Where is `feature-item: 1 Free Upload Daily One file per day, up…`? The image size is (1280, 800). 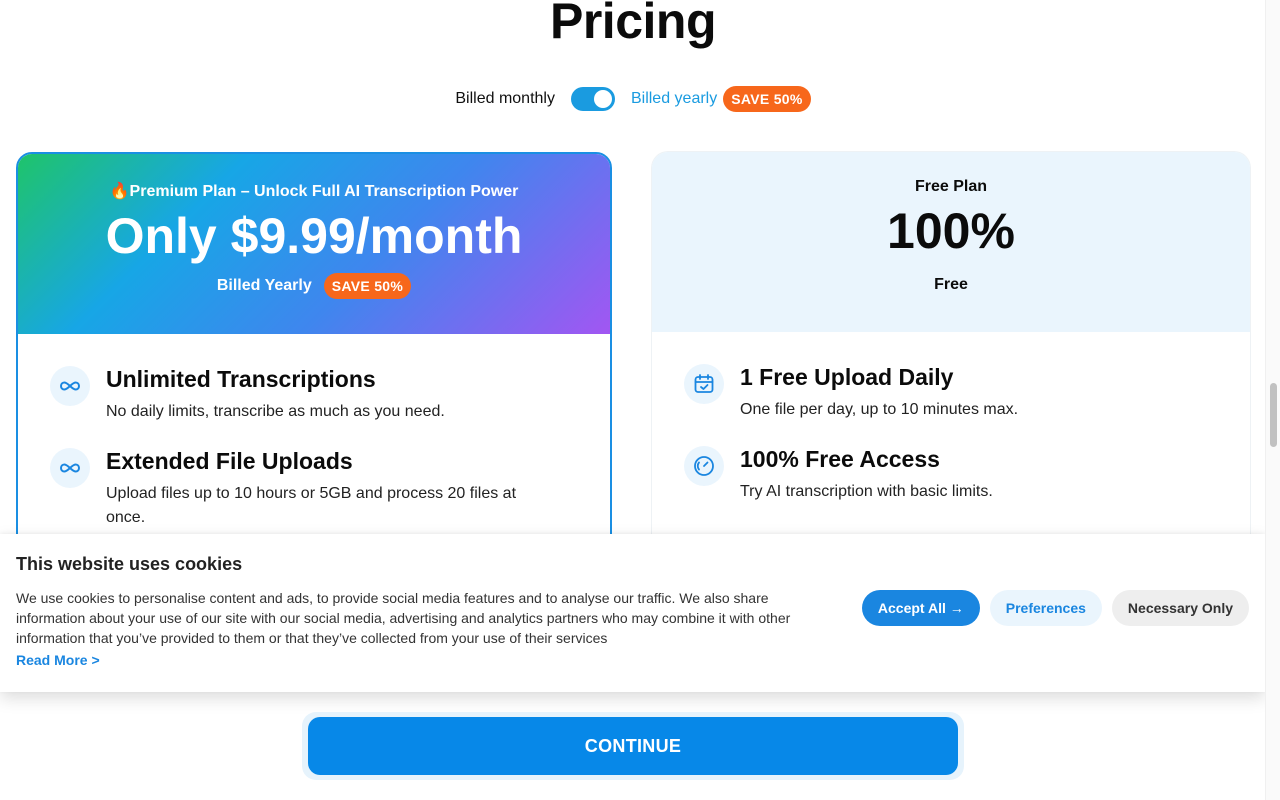
feature-item: 1 Free Upload Daily One file per day, up… is located at coordinates (952, 392).